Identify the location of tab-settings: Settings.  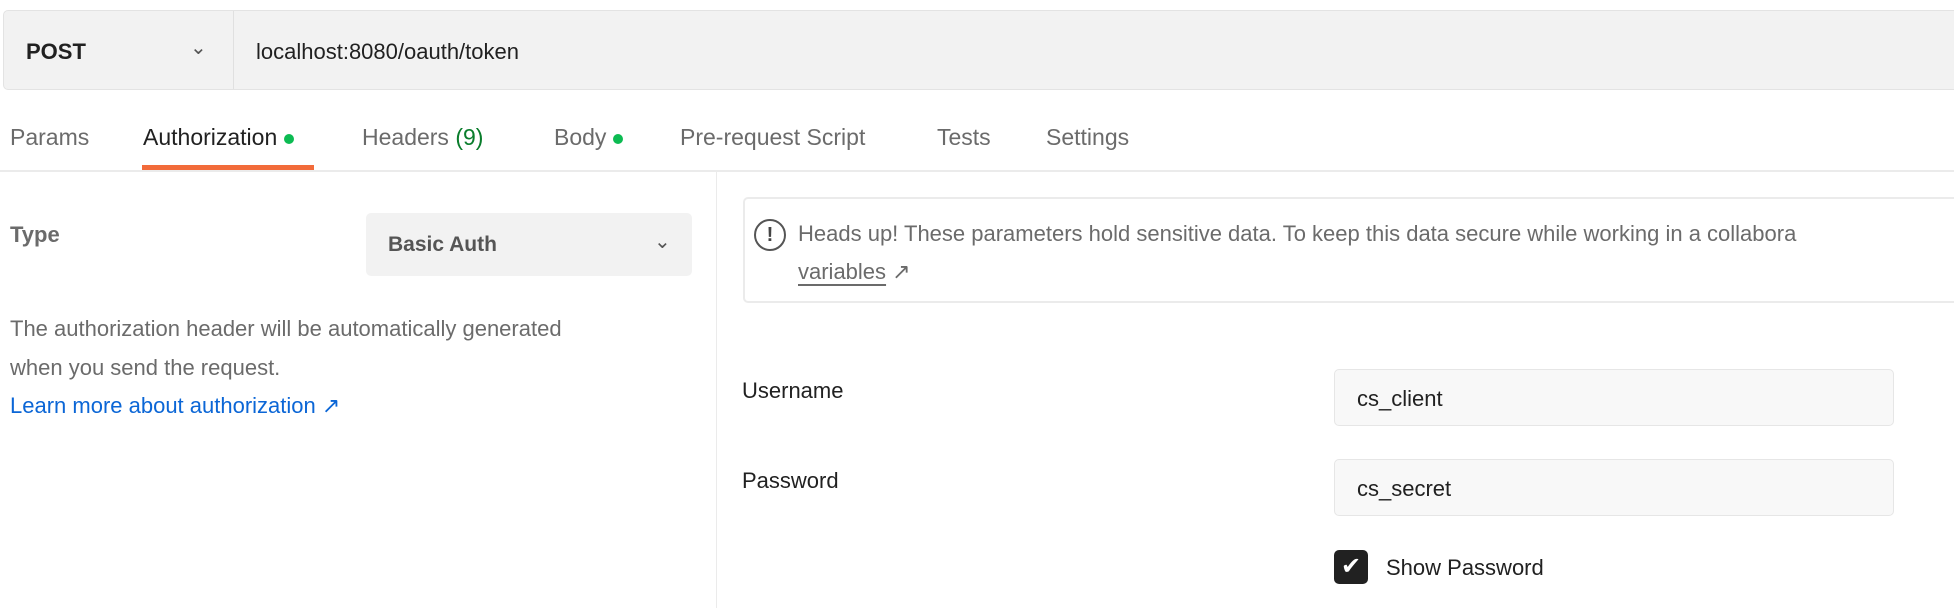
(1087, 137).